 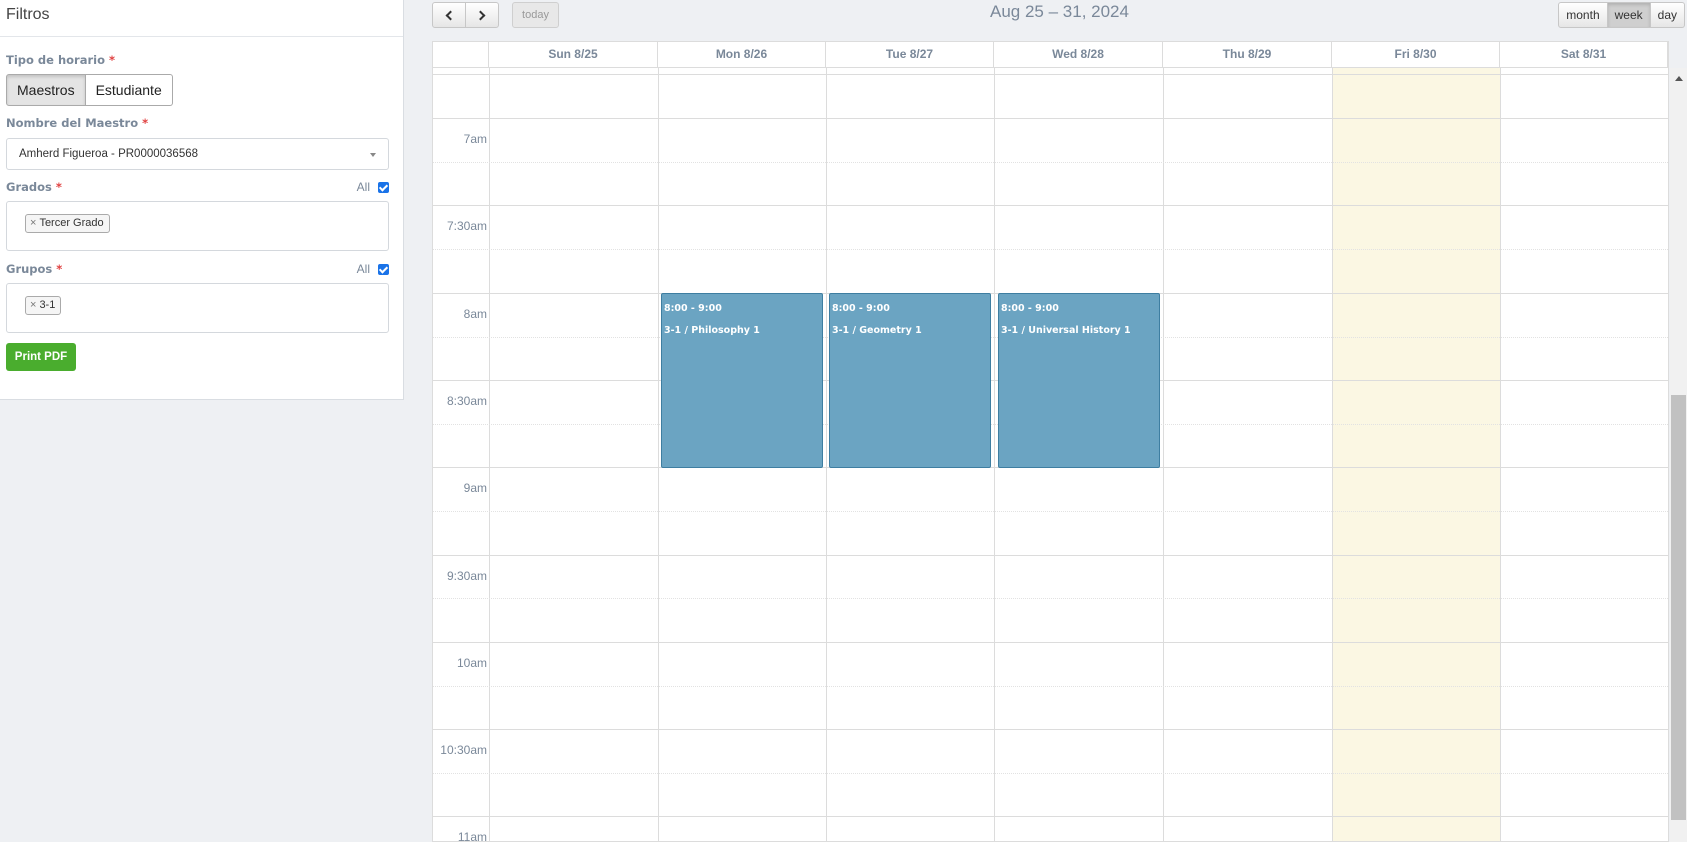 I want to click on grades-all-checkbox, so click(x=383, y=187).